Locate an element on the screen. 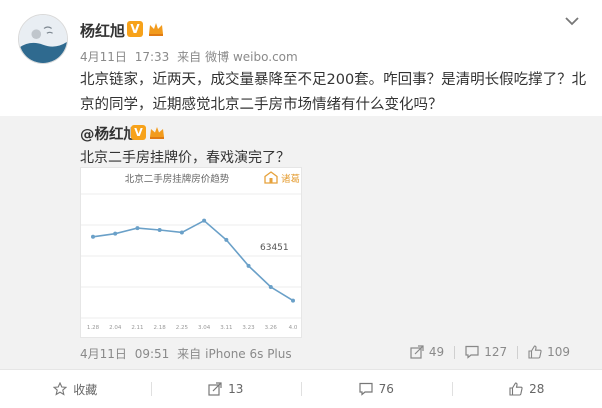 The image size is (602, 408). chevron-down-icon is located at coordinates (572, 21).